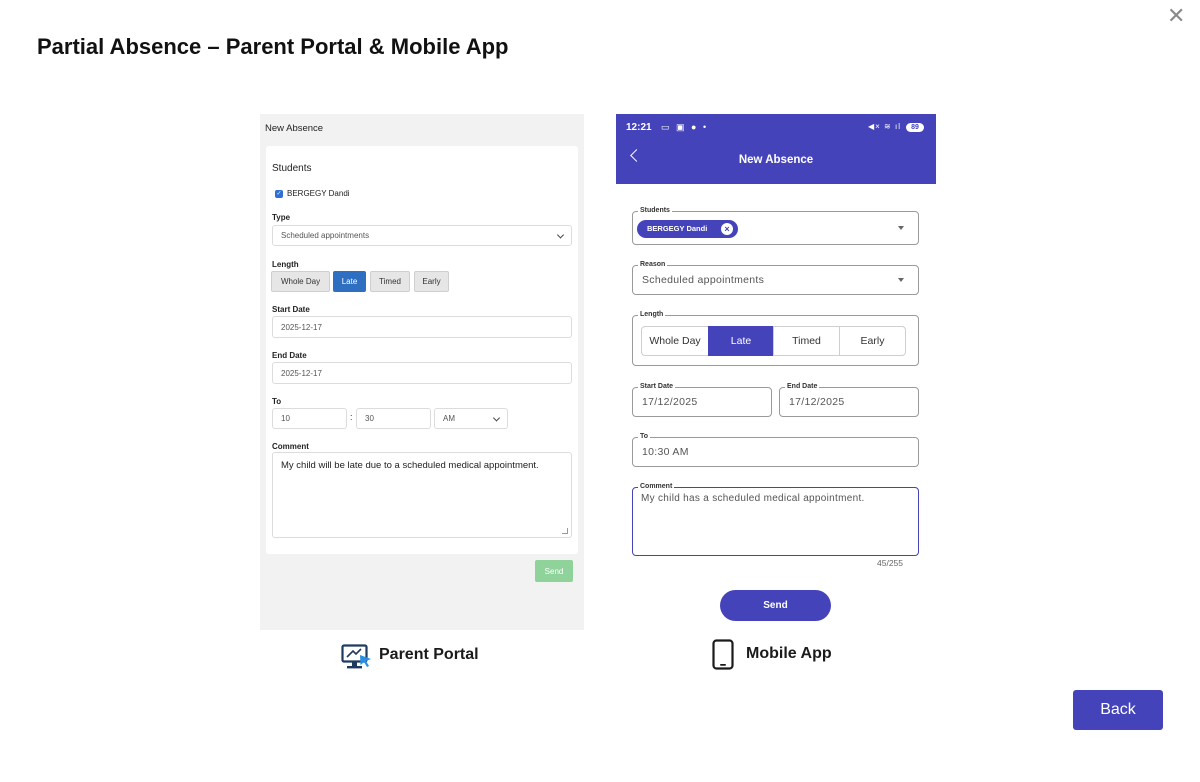 This screenshot has height=782, width=1200. I want to click on to-minute-value: 30, so click(369, 418).